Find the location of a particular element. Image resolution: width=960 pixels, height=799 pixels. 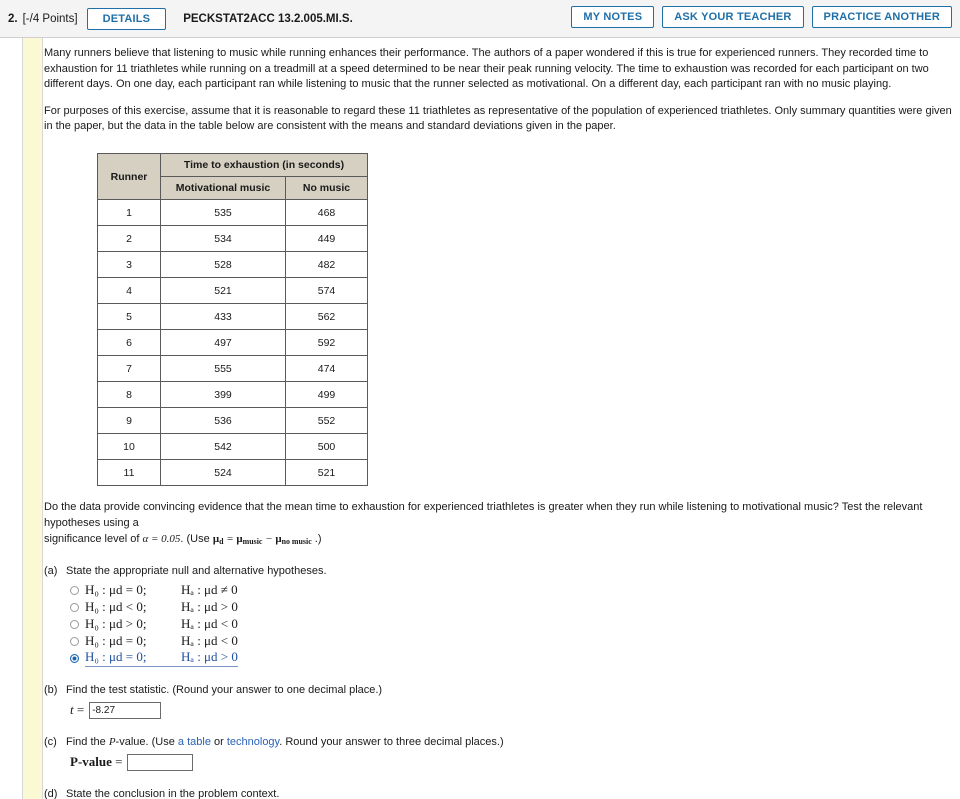

table-row: 11 524 521 is located at coordinates (232, 473).